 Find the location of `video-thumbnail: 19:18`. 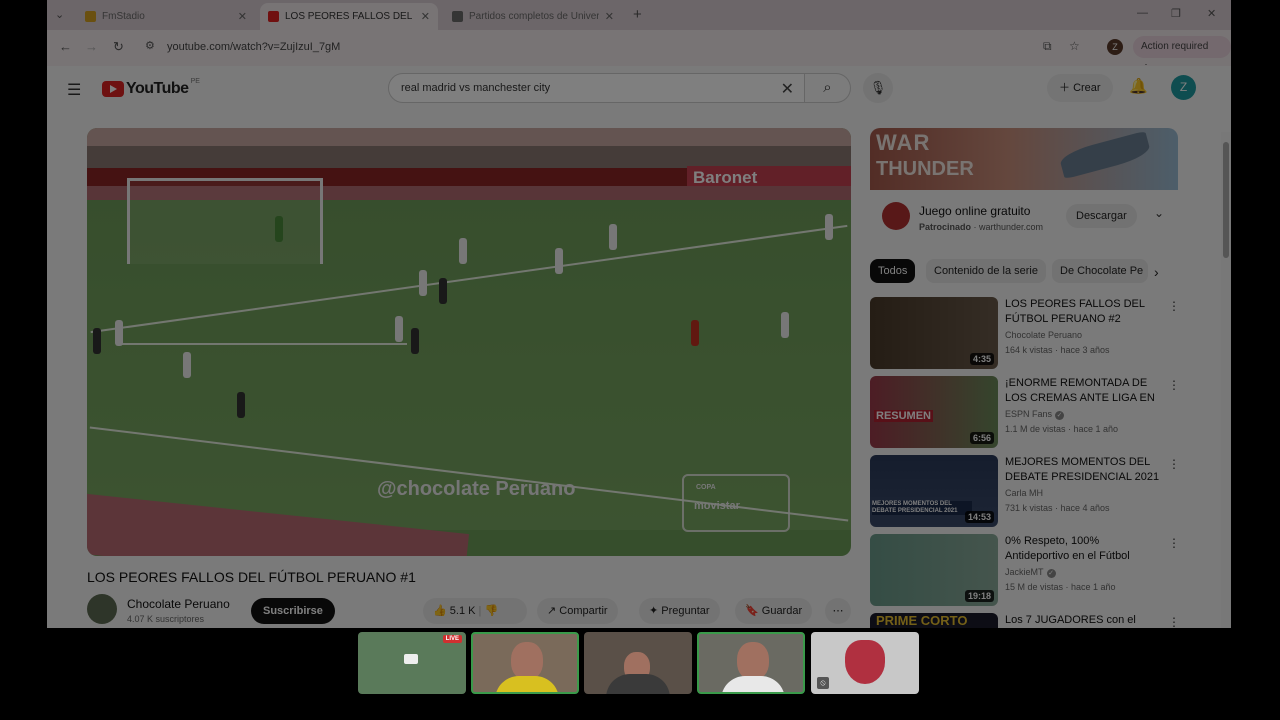

video-thumbnail: 19:18 is located at coordinates (934, 570).